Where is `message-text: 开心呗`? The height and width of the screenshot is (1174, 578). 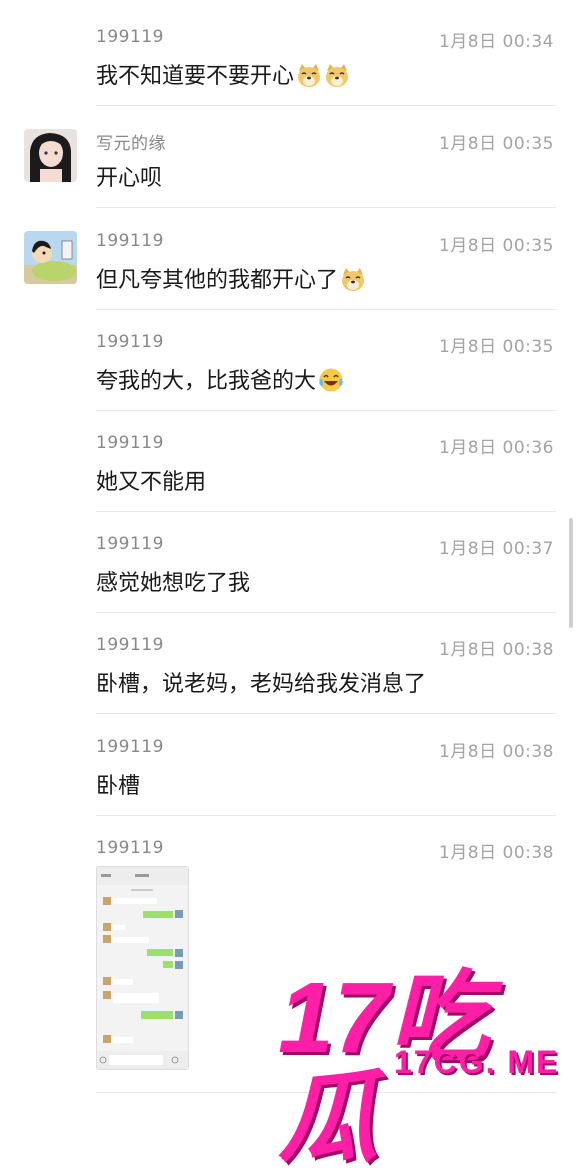
message-text: 开心呗 is located at coordinates (129, 178).